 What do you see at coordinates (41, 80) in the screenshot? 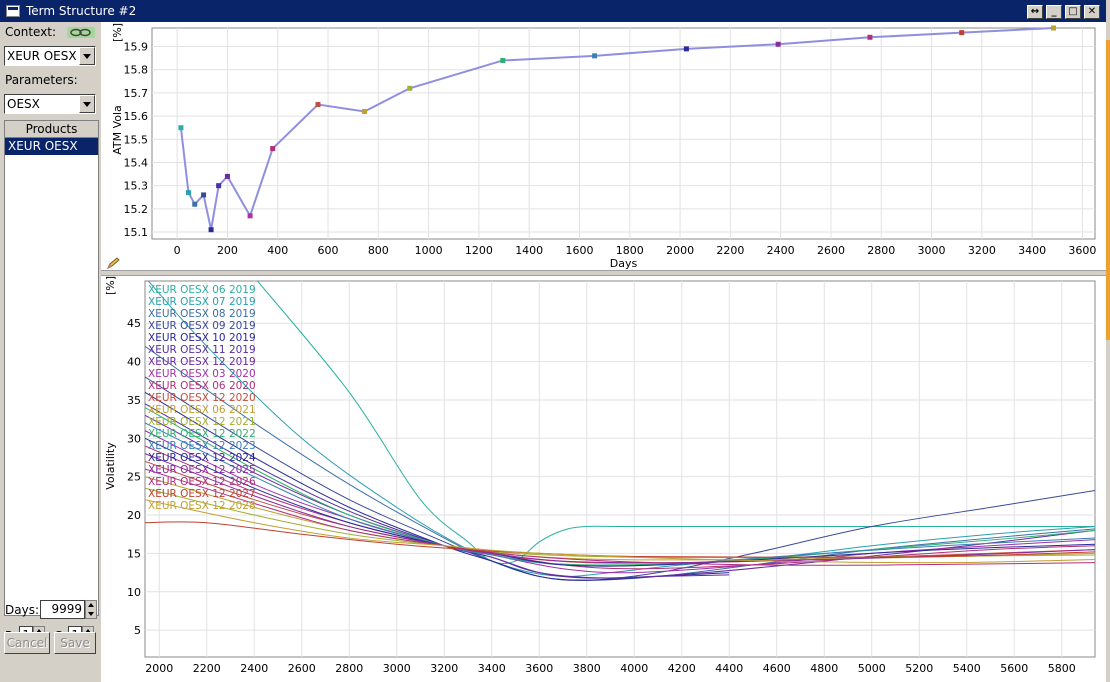
I see `parameters-label: Parameters:` at bounding box center [41, 80].